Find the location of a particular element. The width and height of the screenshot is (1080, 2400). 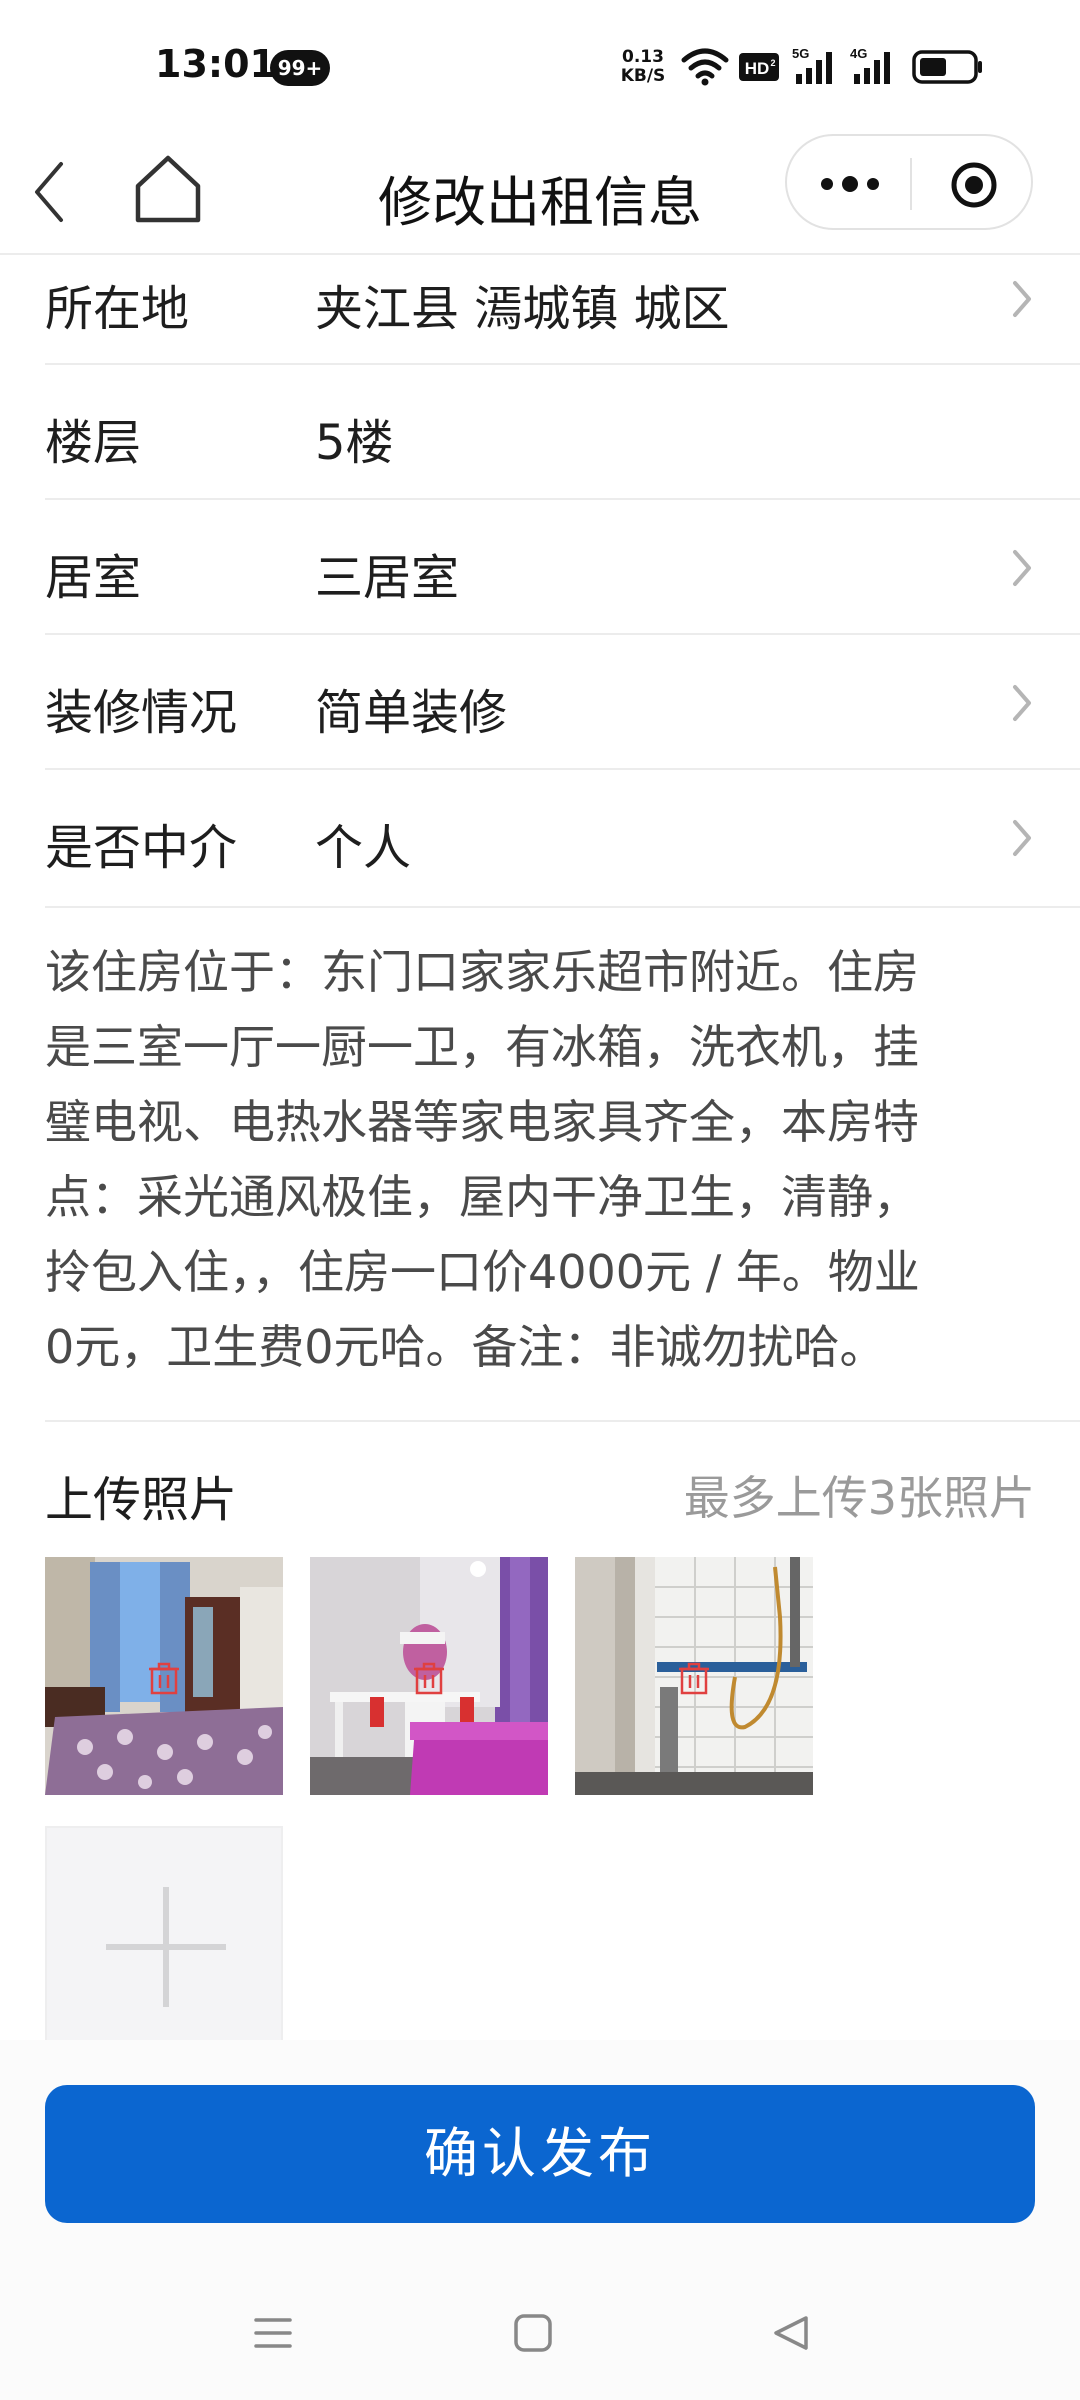

battery-icon is located at coordinates (947, 67).